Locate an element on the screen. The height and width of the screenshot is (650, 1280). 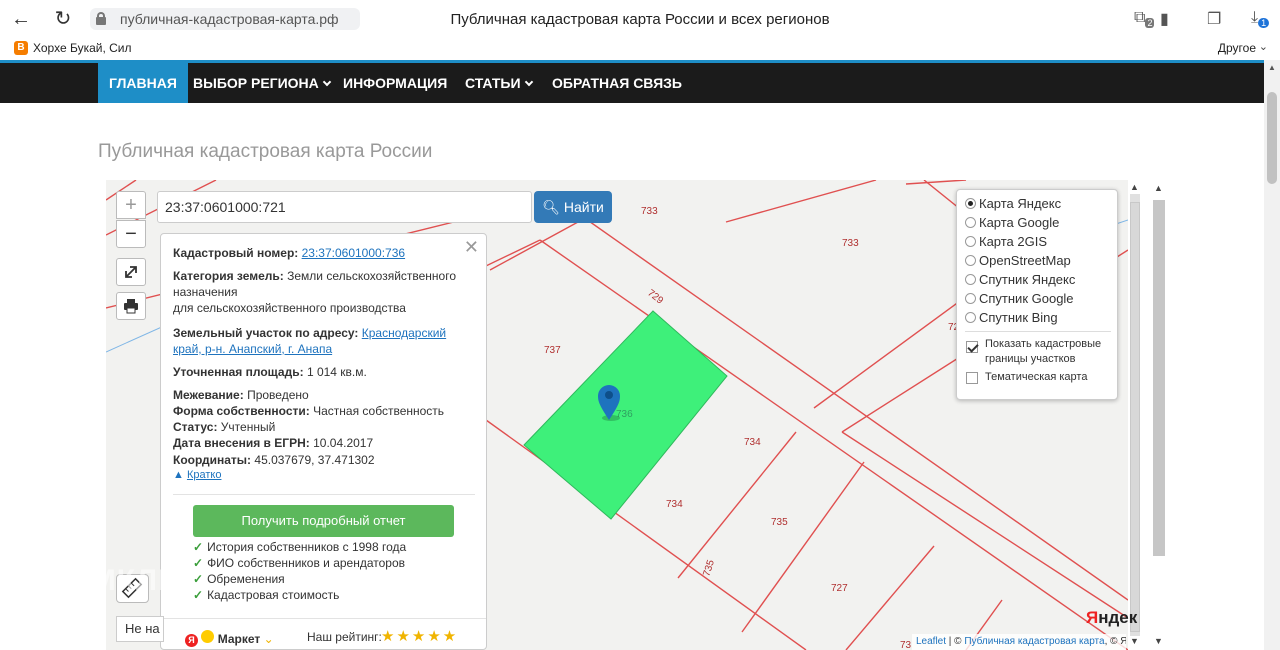
layer-option-label: Спутник Google is located at coordinates (1026, 298).